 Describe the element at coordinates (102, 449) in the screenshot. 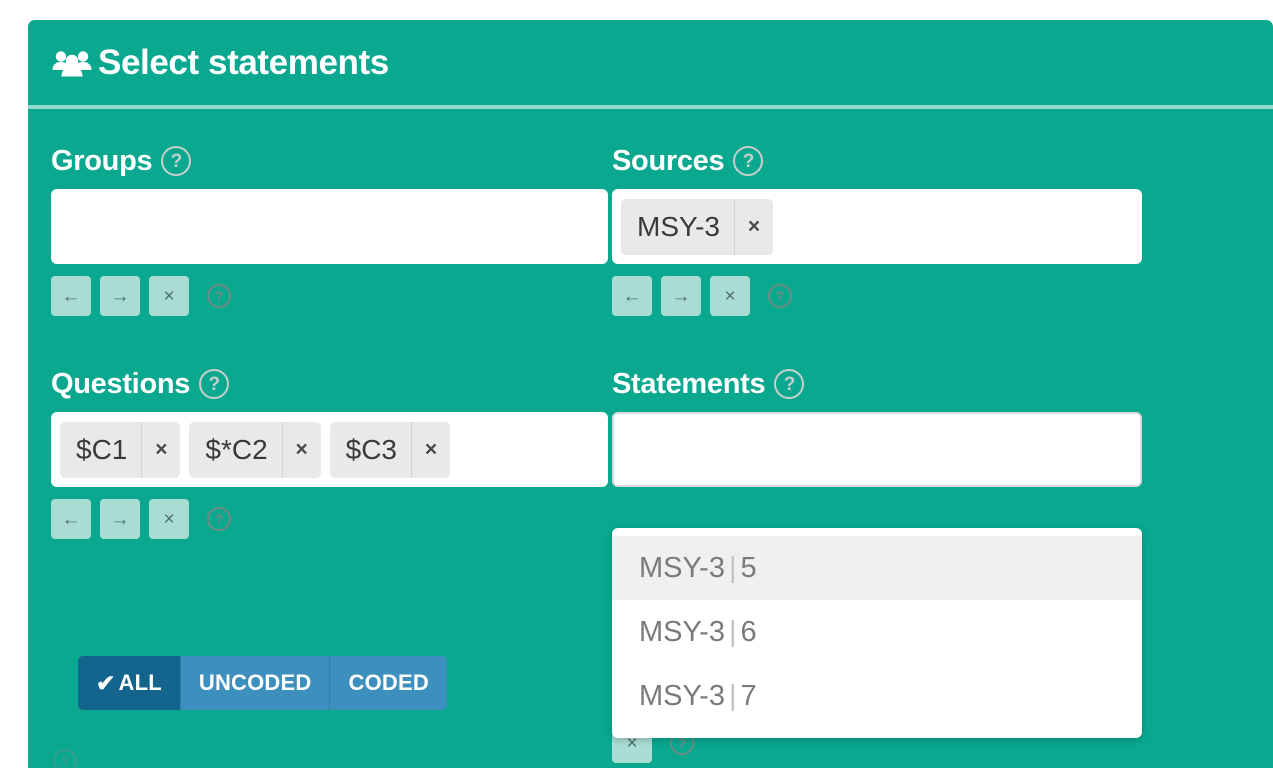

I see `chip-label: $C1` at that location.